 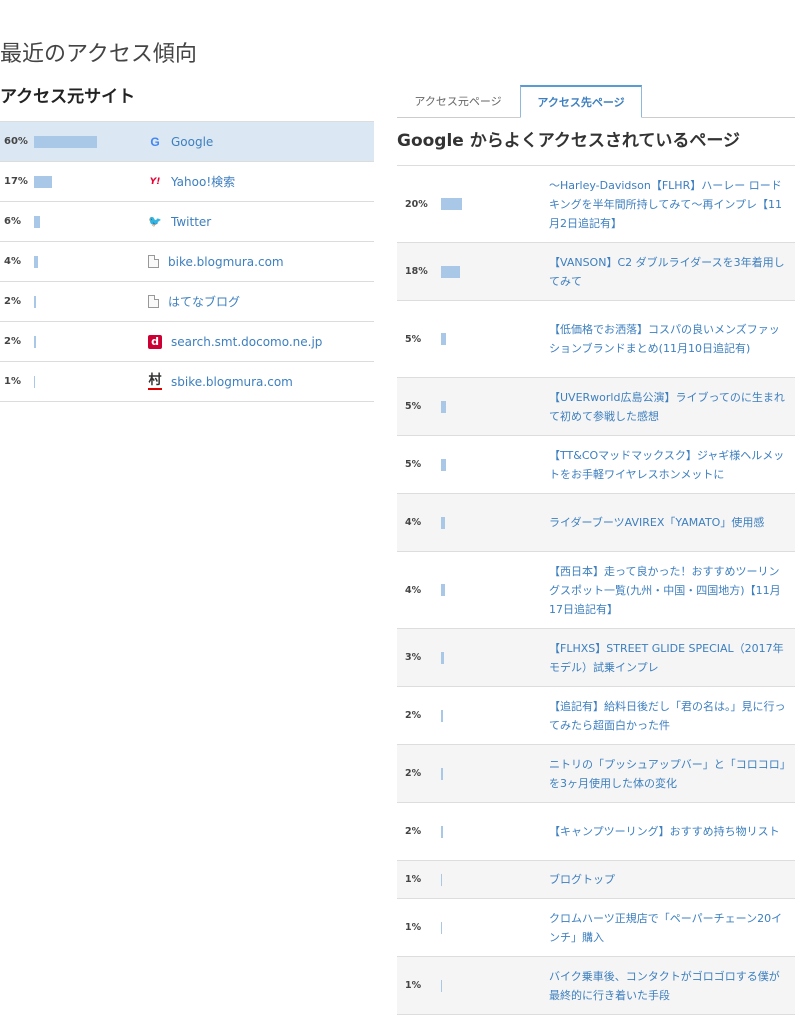 What do you see at coordinates (204, 302) in the screenshot?
I see `referrer-site-name: はてなブログ` at bounding box center [204, 302].